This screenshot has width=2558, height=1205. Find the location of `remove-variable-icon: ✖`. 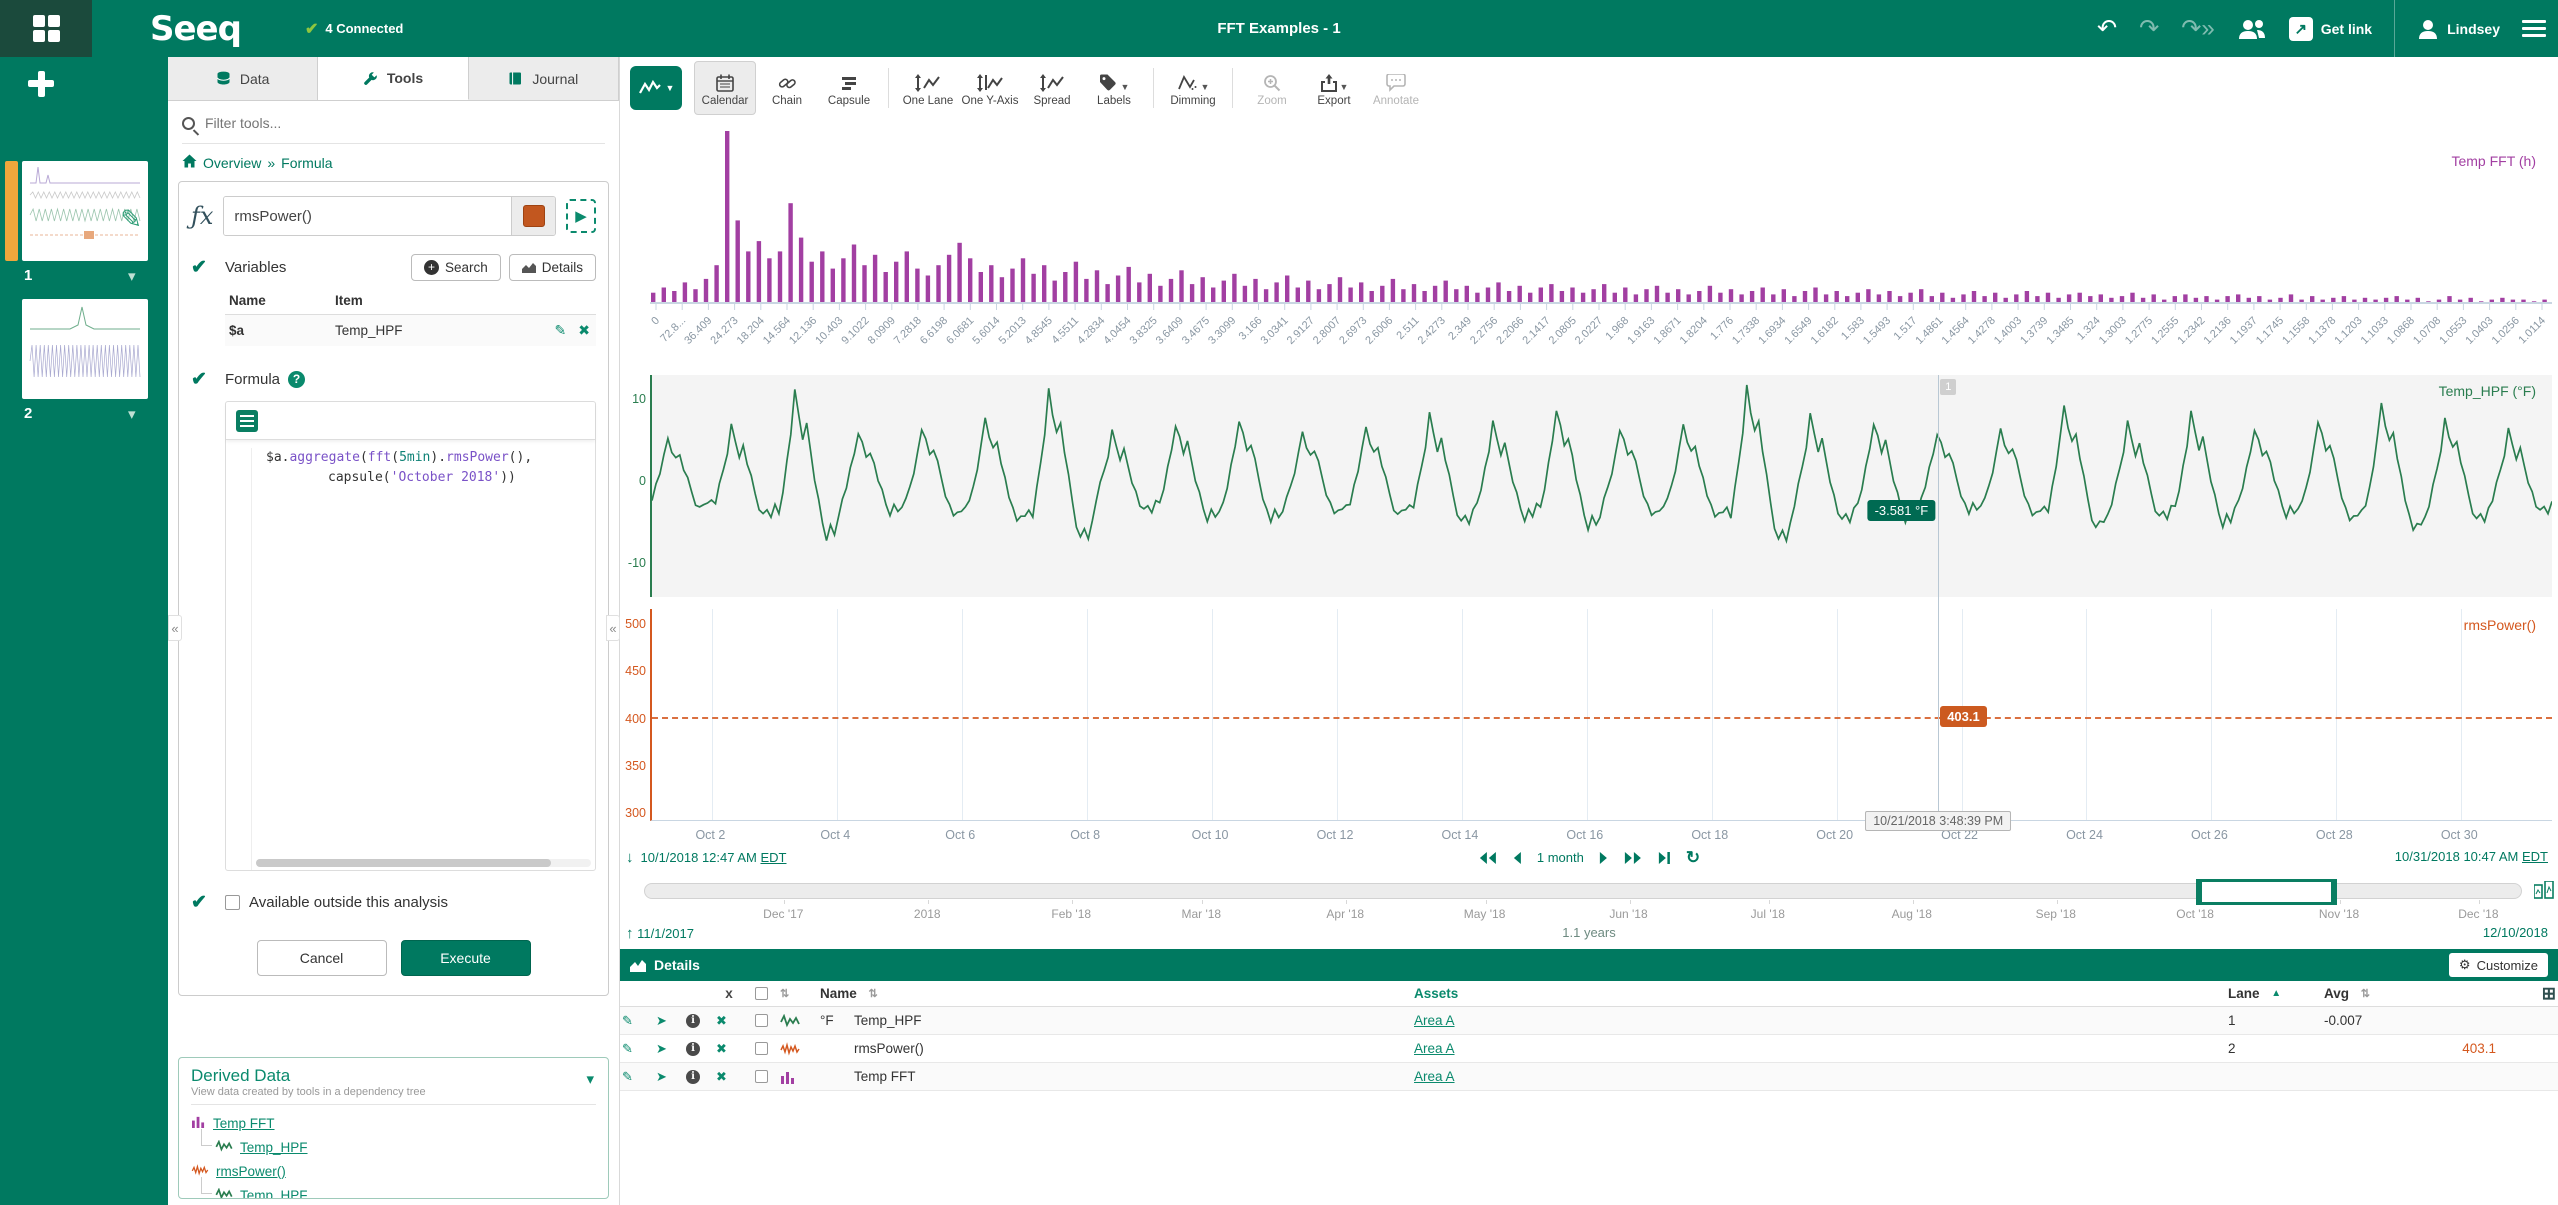

remove-variable-icon: ✖ is located at coordinates (584, 330).